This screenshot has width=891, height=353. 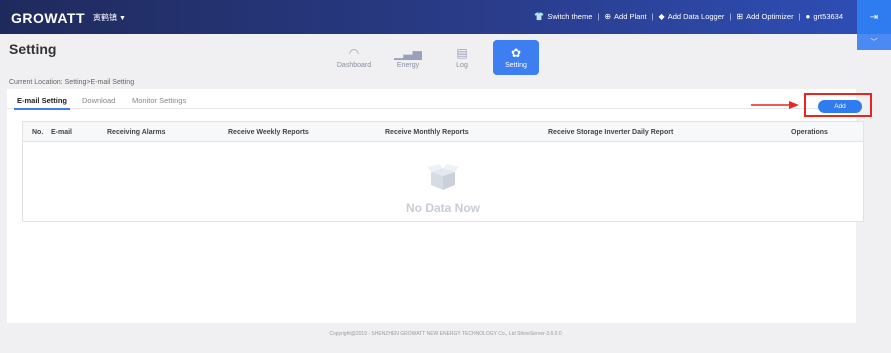 What do you see at coordinates (630, 16) in the screenshot?
I see `add-plant-label: Add Plant` at bounding box center [630, 16].